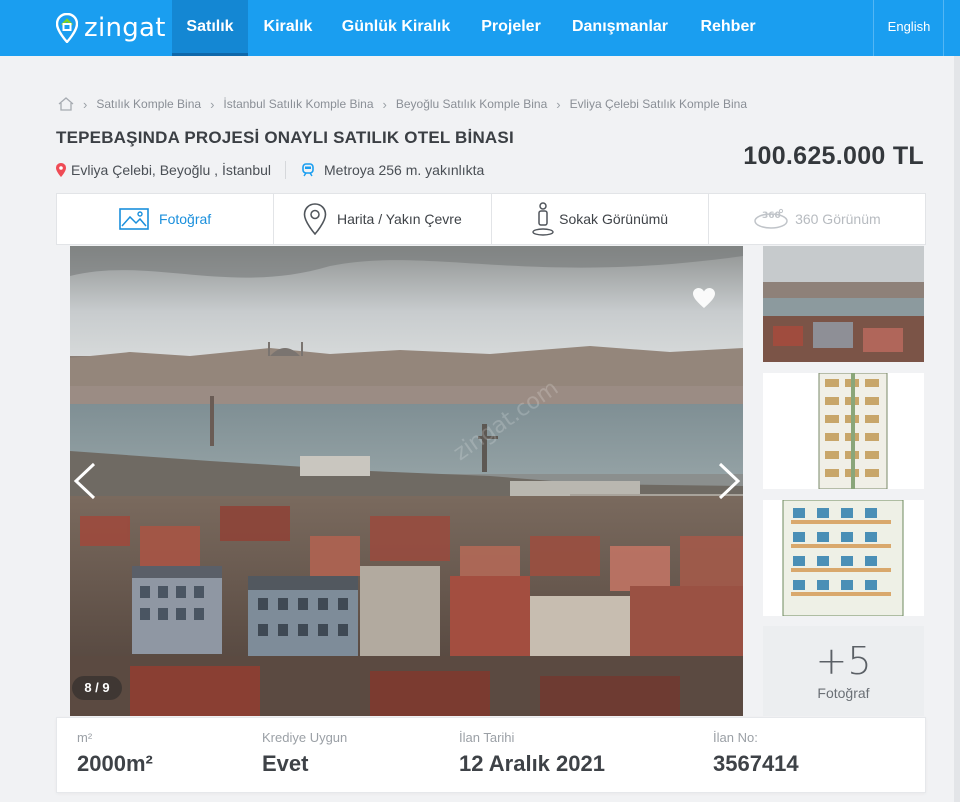  I want to click on previous-photo-button, so click(85, 483).